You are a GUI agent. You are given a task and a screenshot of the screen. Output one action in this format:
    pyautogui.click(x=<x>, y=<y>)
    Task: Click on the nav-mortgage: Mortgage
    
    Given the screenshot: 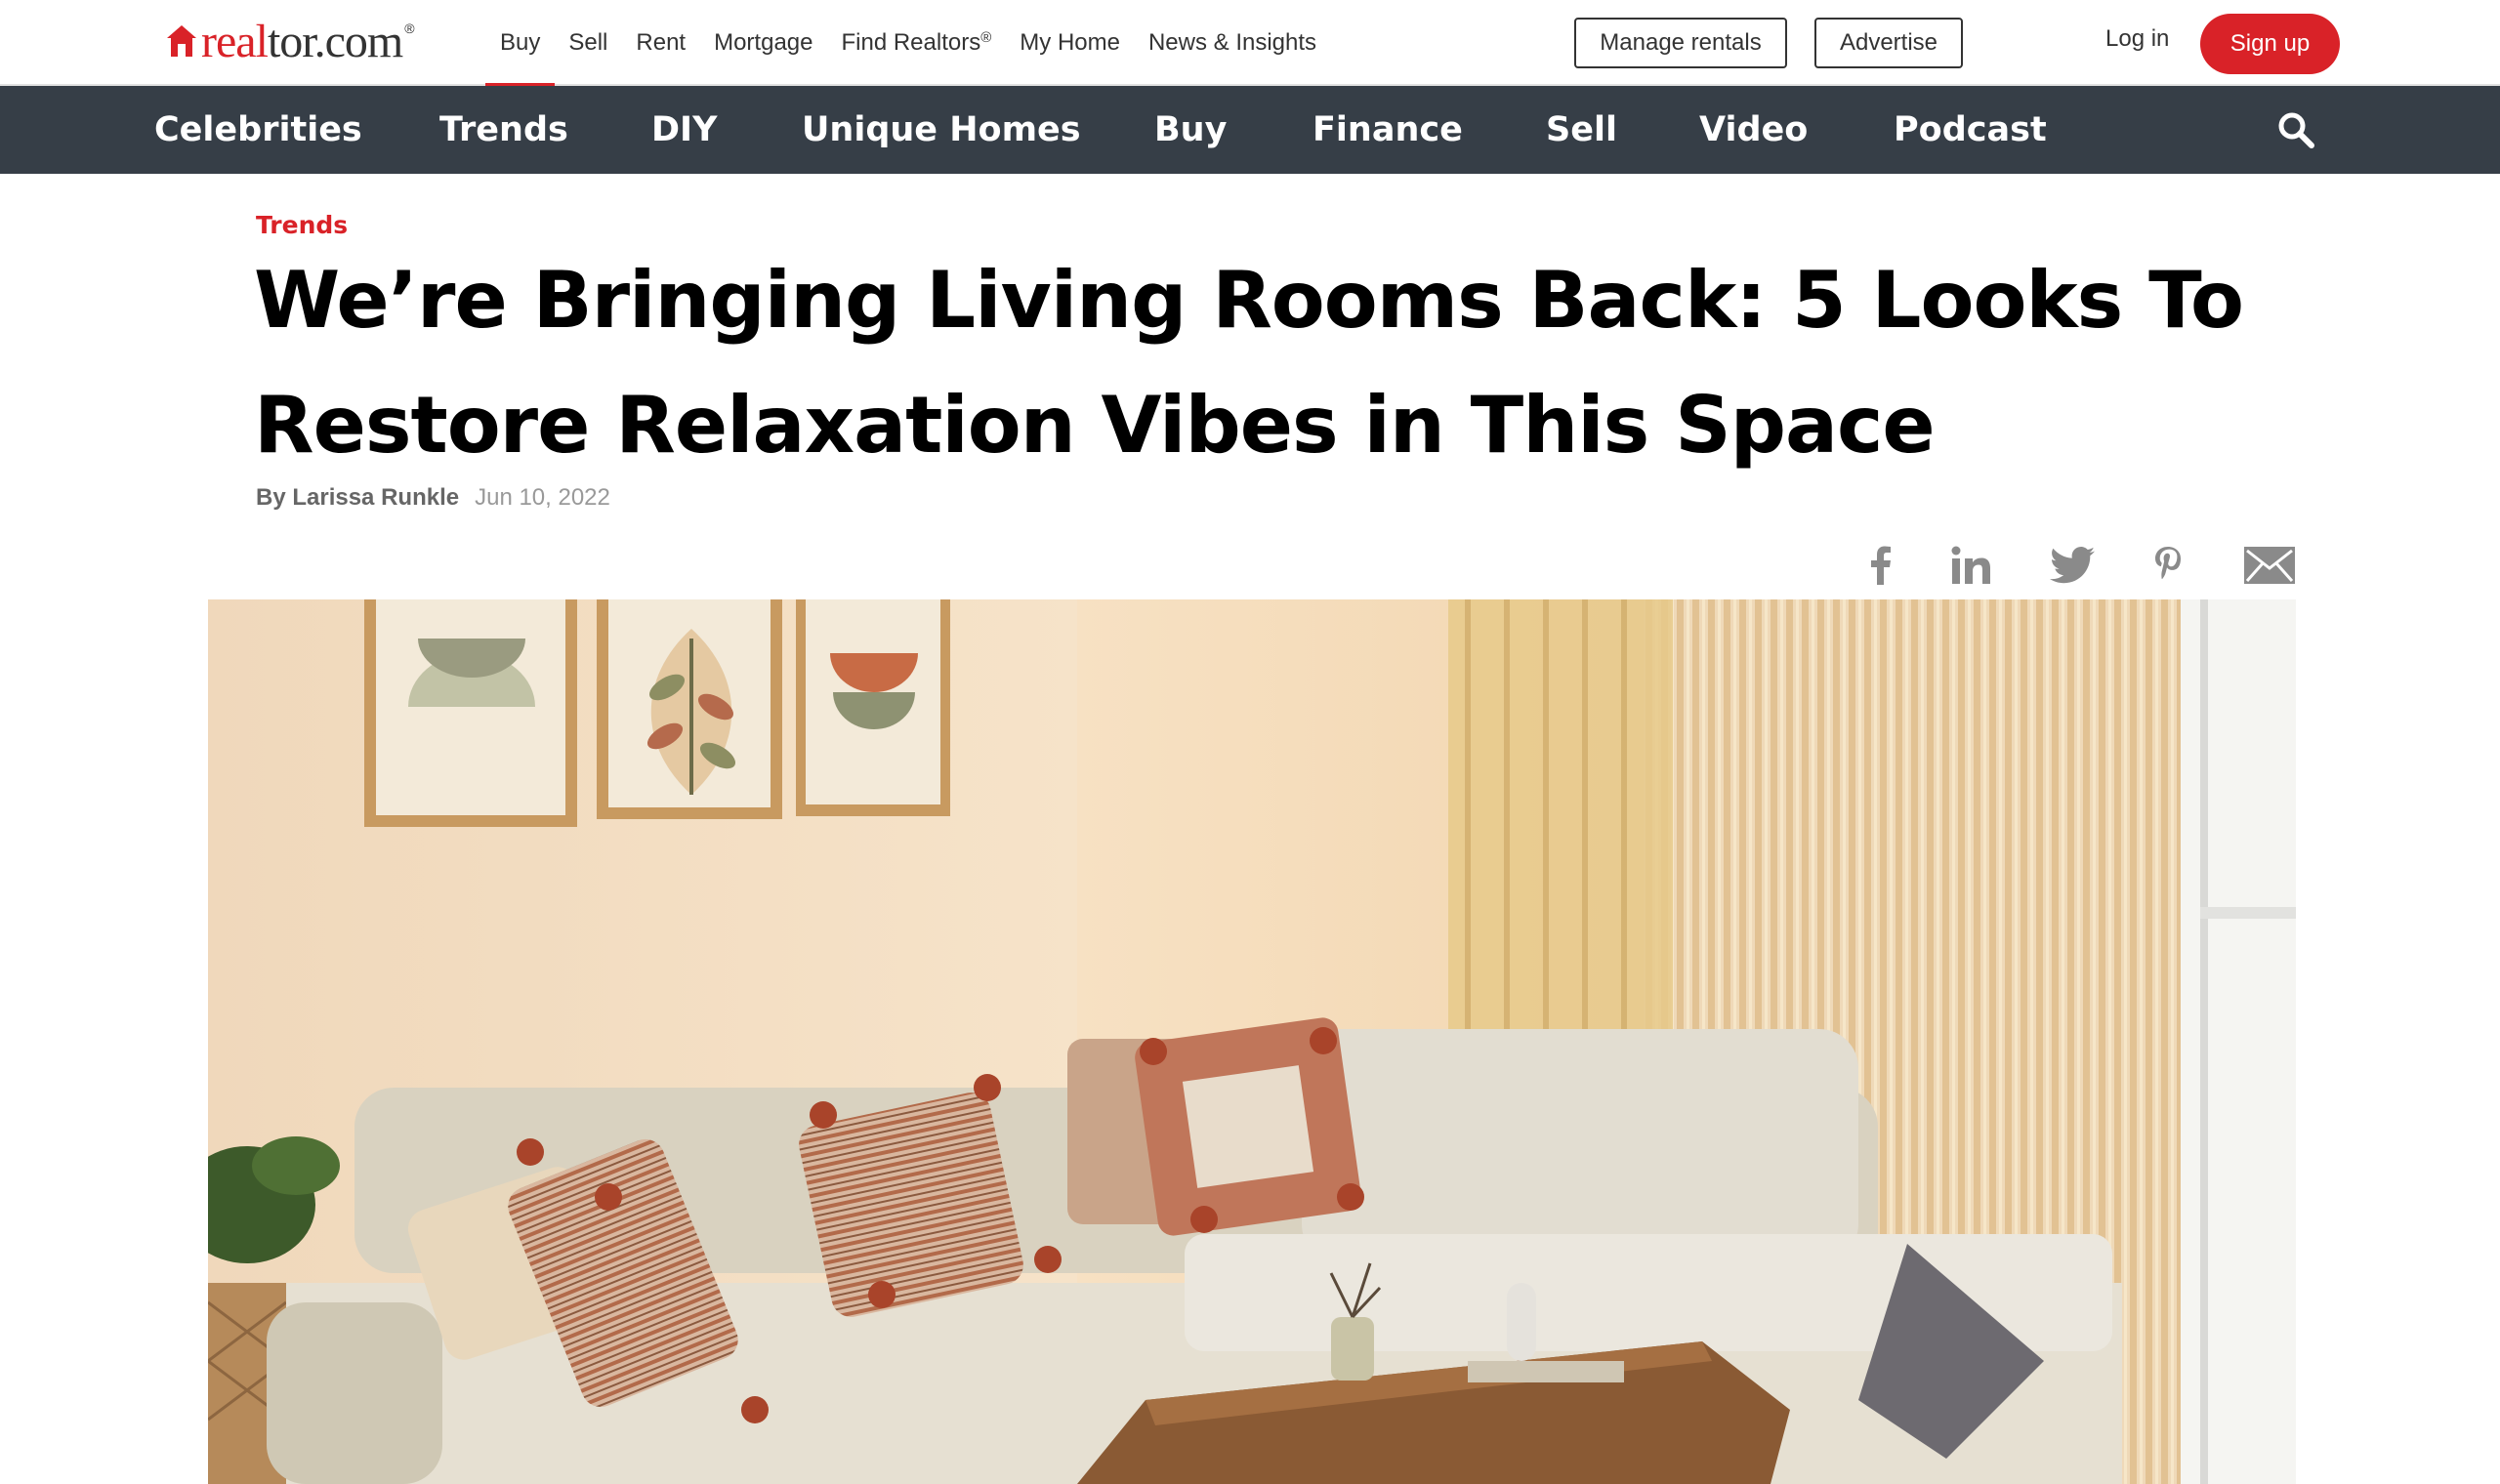 What is the action you would take?
    pyautogui.click(x=763, y=43)
    